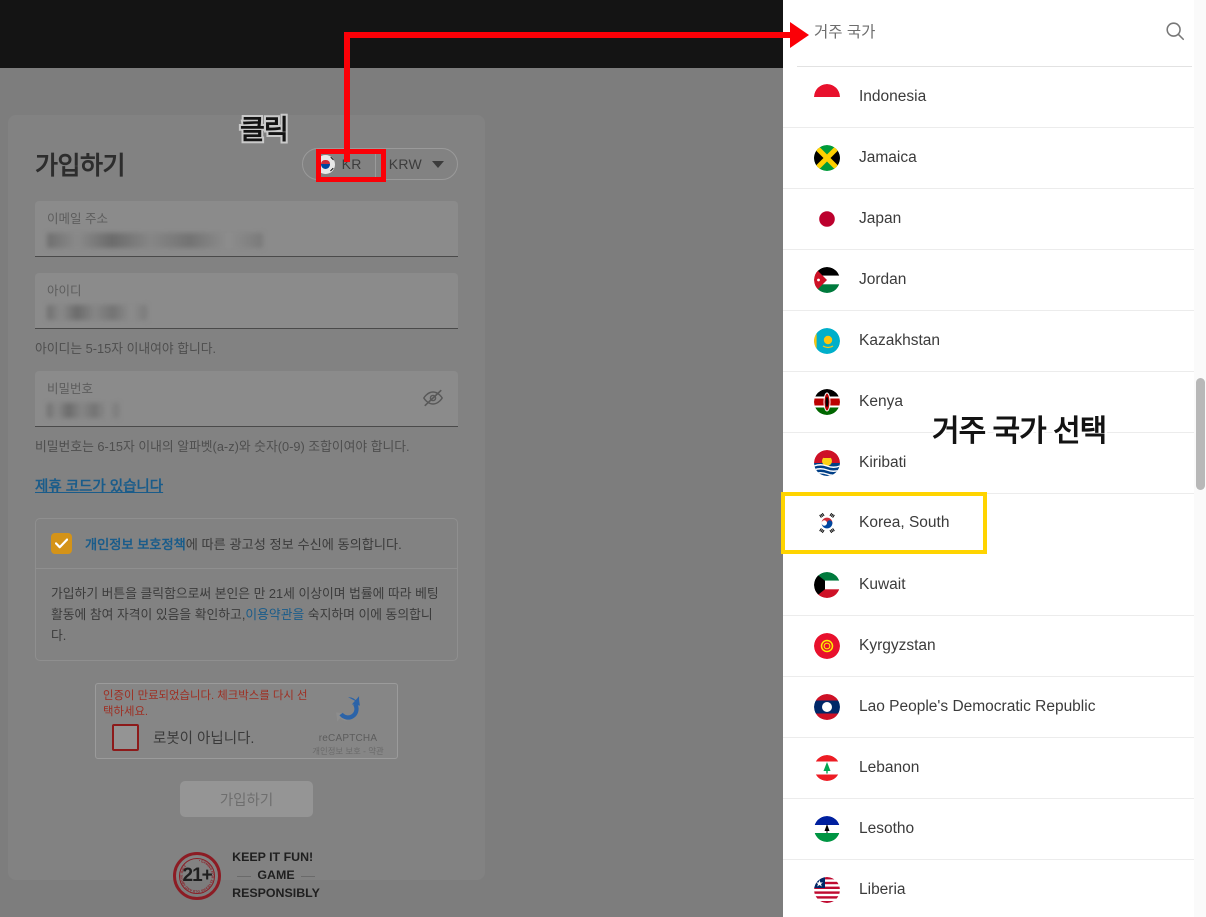 The image size is (1206, 917). What do you see at coordinates (994, 463) in the screenshot?
I see `list-item: Kiribati` at bounding box center [994, 463].